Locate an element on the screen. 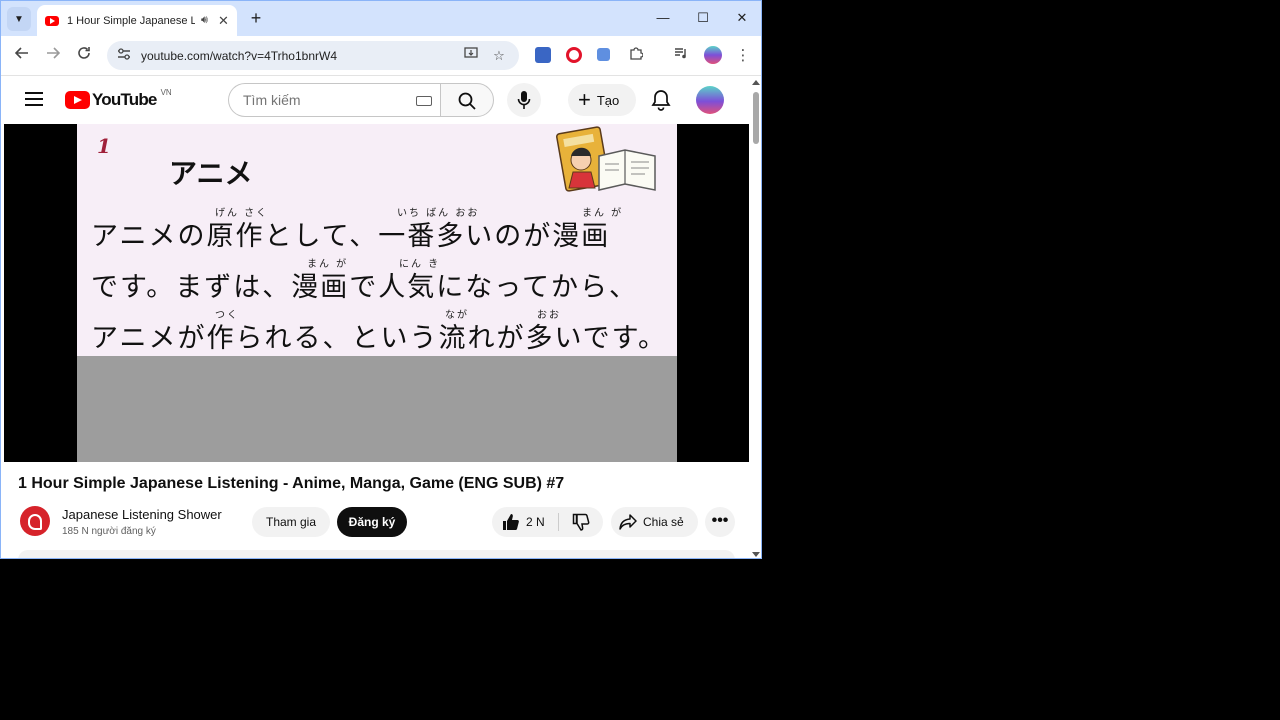  youtube-header: YouTube VN + Tạo is located at coordinates (375, 100).